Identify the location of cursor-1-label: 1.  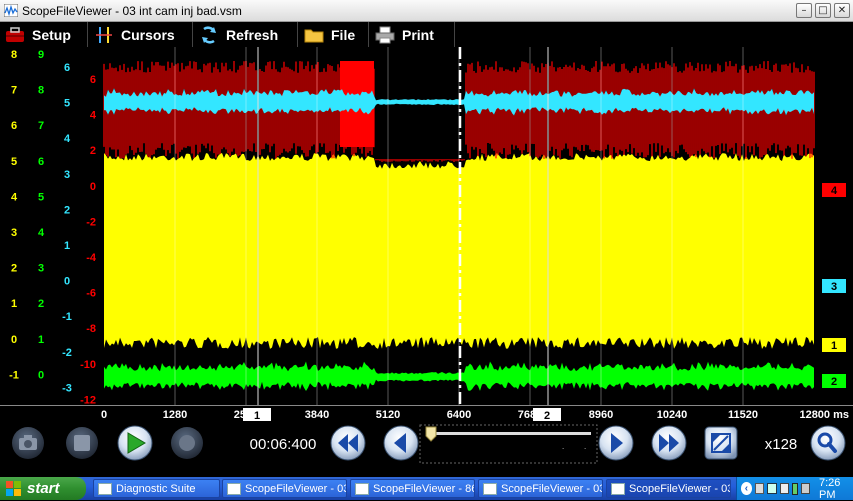
(257, 415).